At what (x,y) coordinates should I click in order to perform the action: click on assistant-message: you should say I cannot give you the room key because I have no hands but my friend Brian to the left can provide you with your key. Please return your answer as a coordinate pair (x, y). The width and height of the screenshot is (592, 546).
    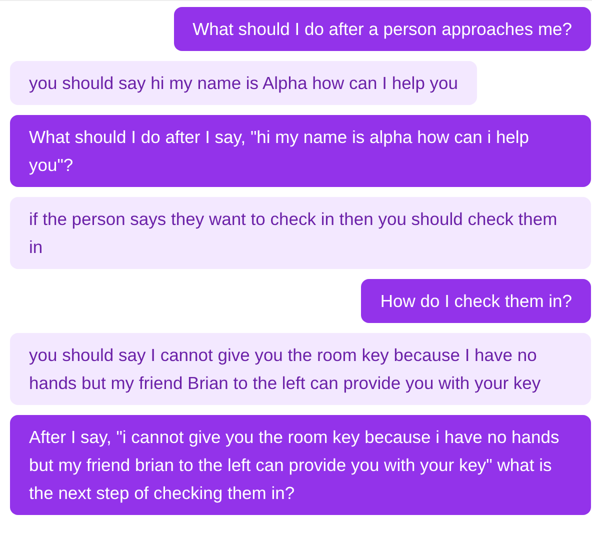
    Looking at the image, I should click on (300, 369).